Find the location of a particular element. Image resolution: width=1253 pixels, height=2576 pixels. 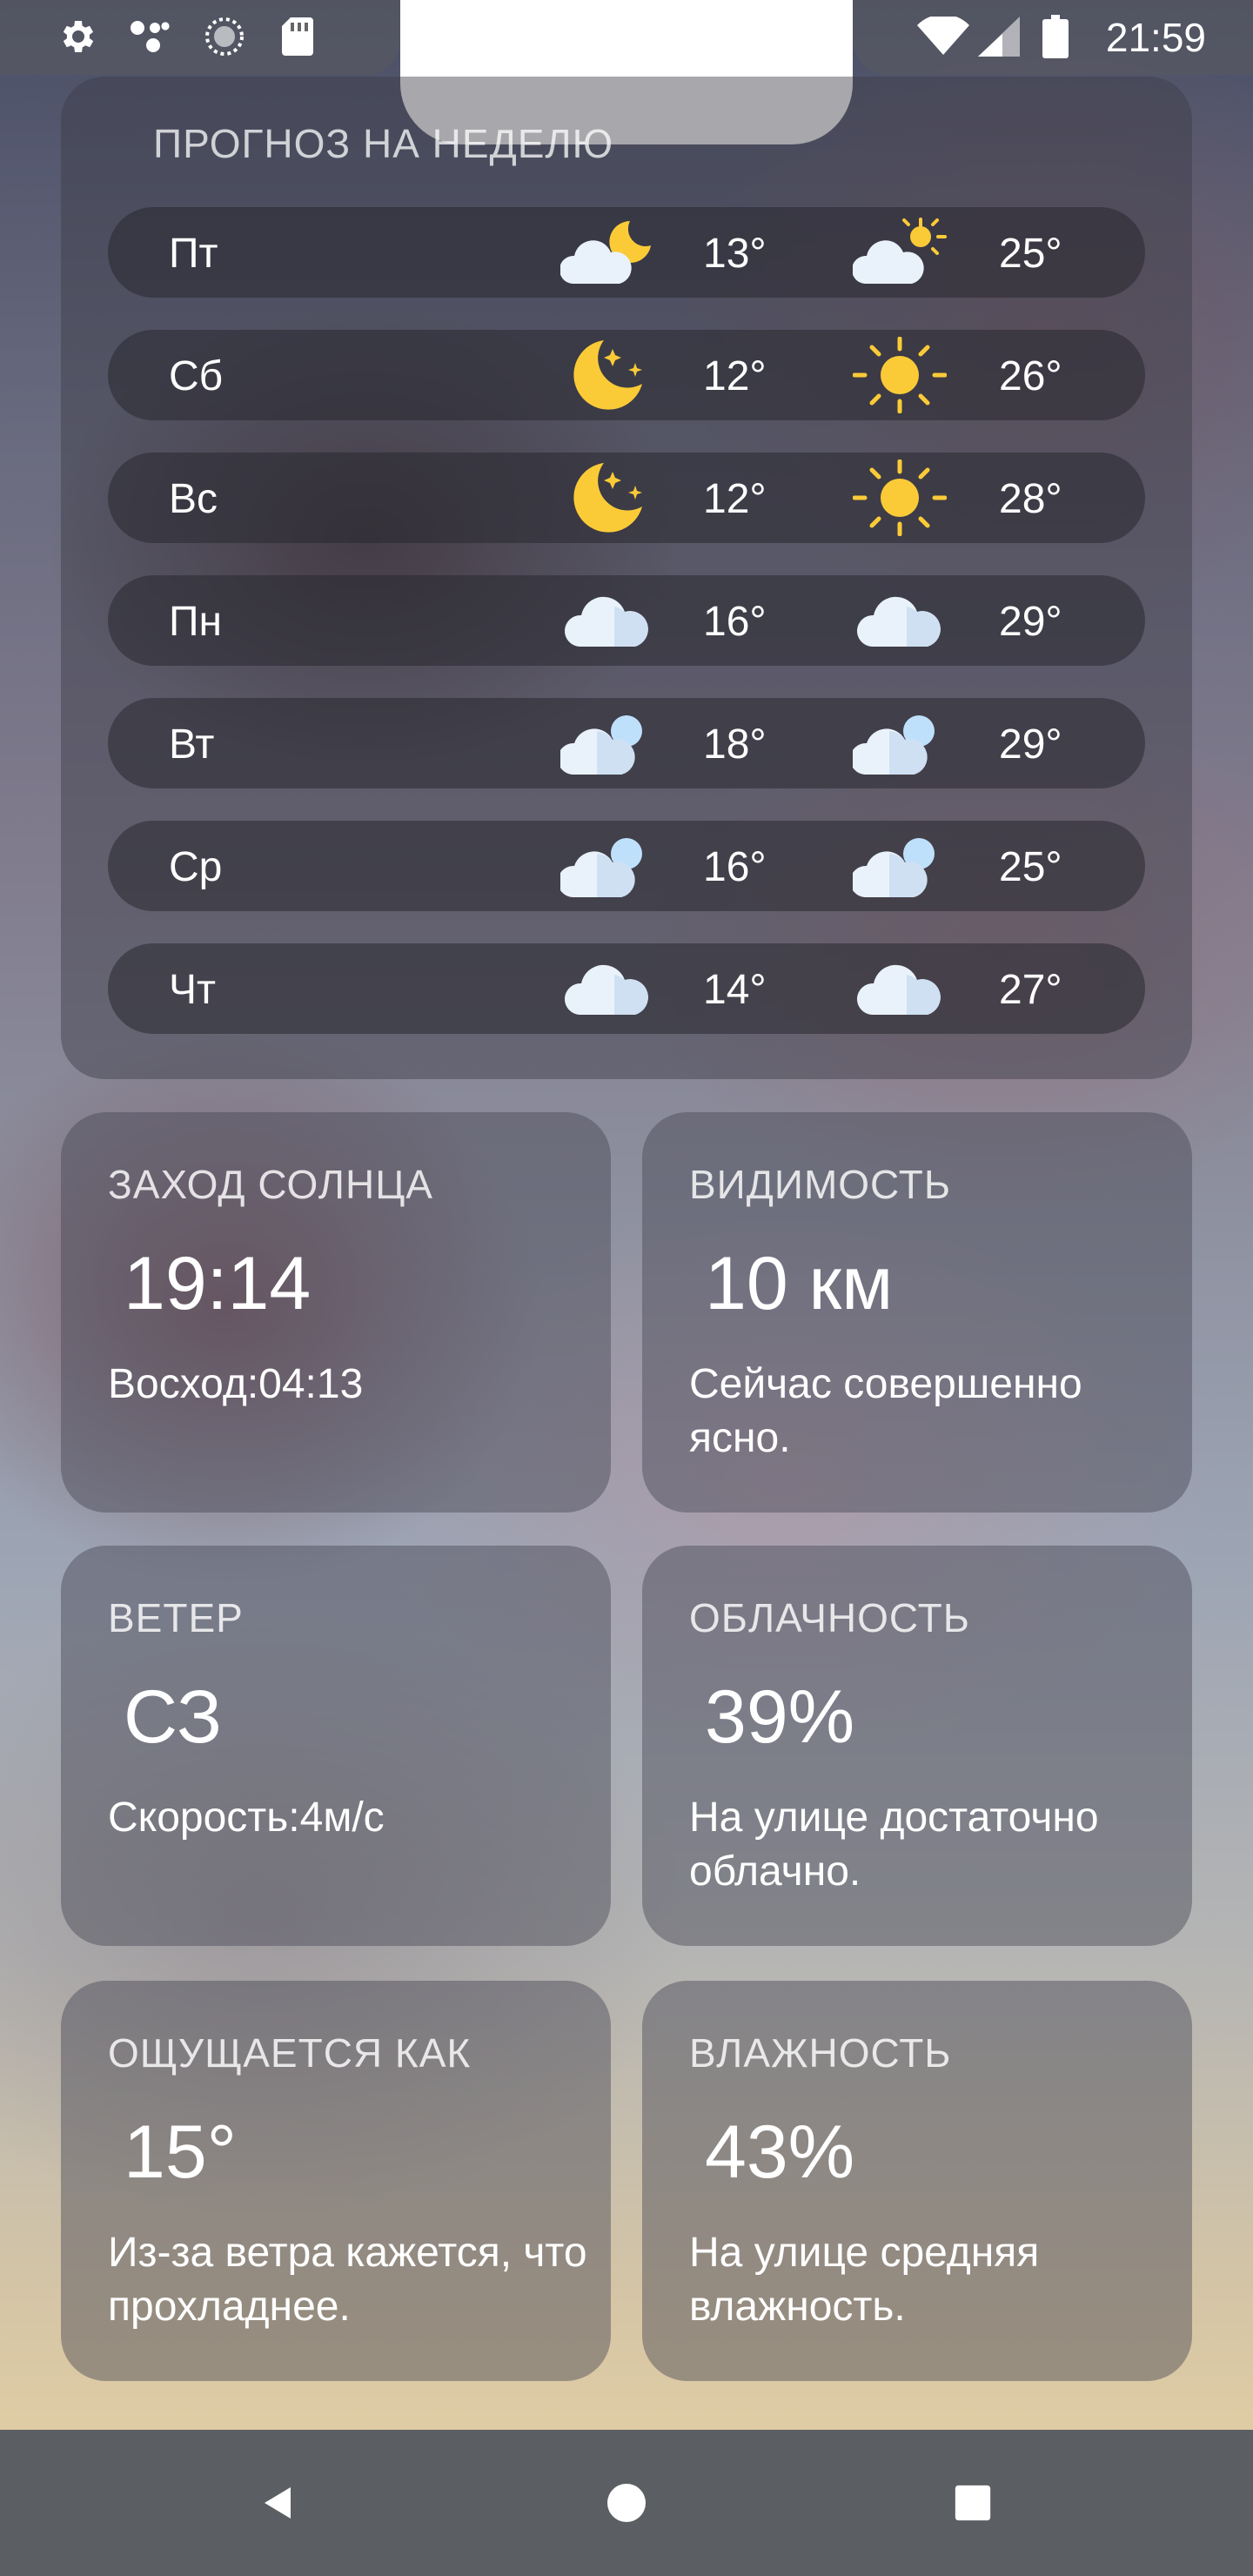

humidity-value: 43% is located at coordinates (780, 2152).